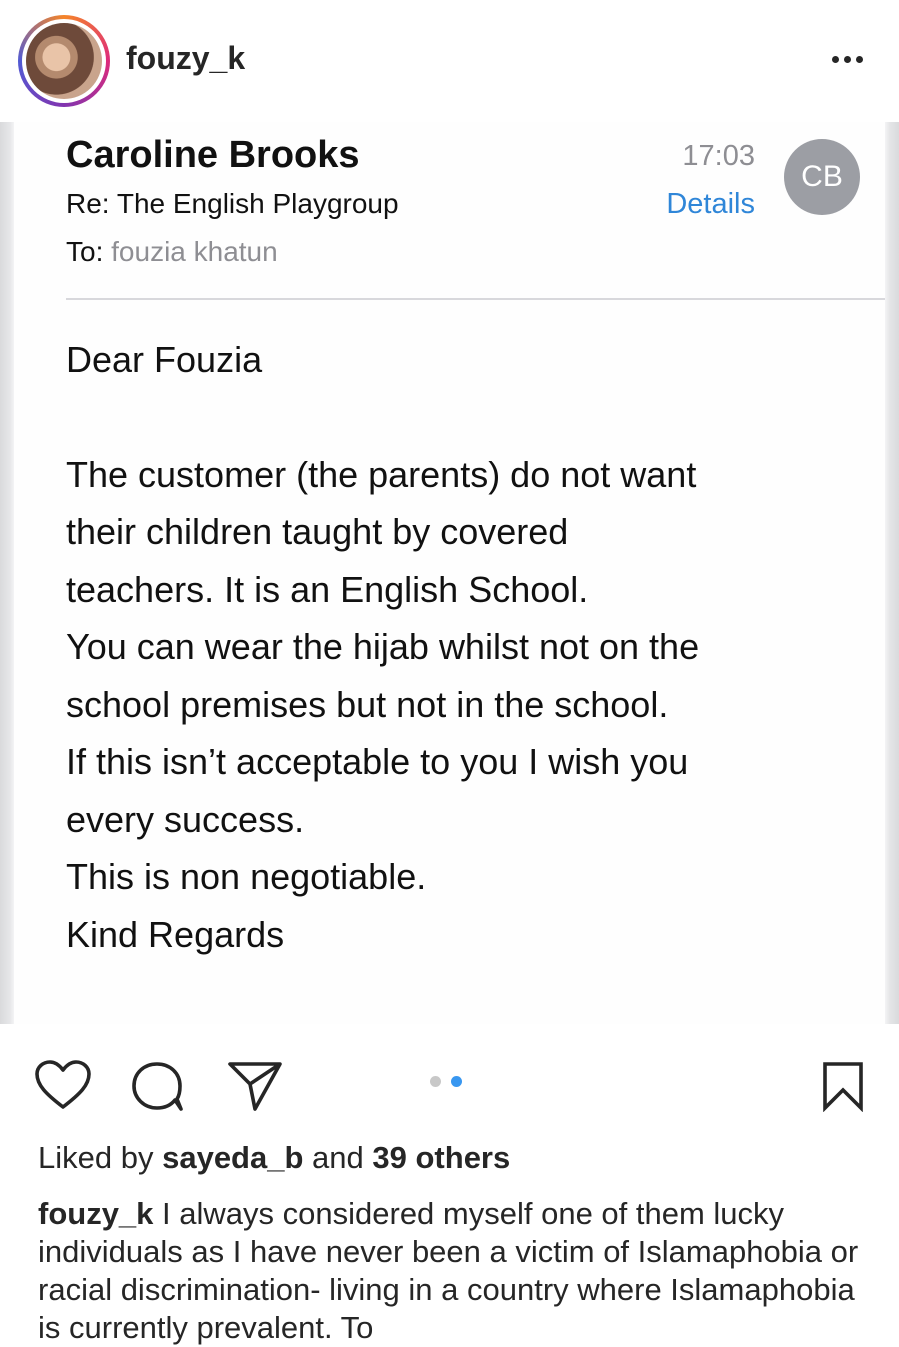  Describe the element at coordinates (475, 299) in the screenshot. I see `email-divider` at that location.